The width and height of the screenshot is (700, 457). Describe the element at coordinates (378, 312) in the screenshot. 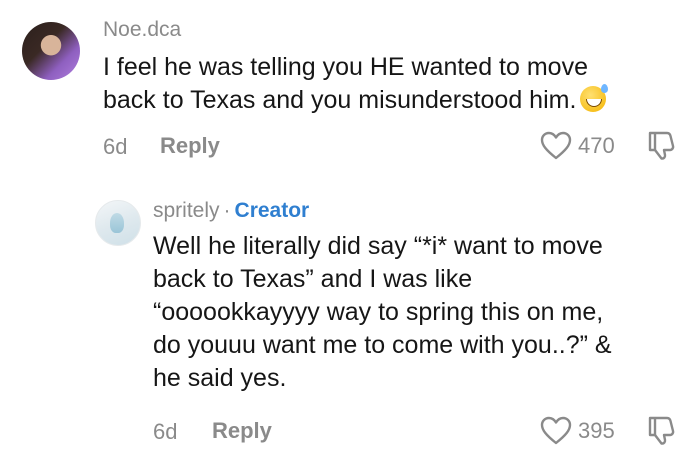

I see `comment-text-line: “oooookkayyyy way to spring this on me,` at that location.